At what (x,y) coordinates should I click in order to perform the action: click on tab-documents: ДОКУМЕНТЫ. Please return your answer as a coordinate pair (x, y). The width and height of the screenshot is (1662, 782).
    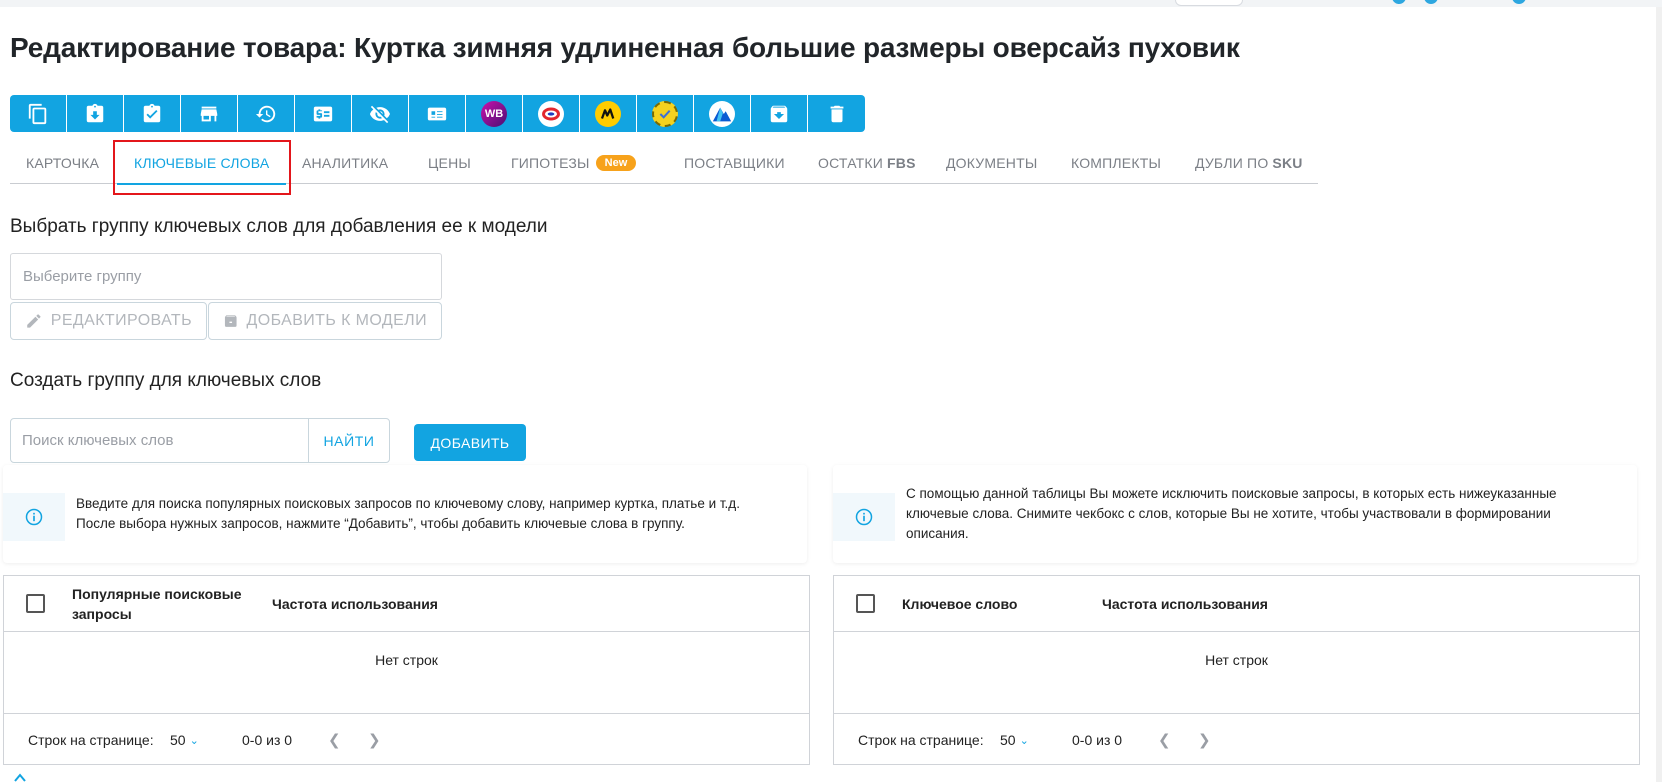
    Looking at the image, I should click on (991, 163).